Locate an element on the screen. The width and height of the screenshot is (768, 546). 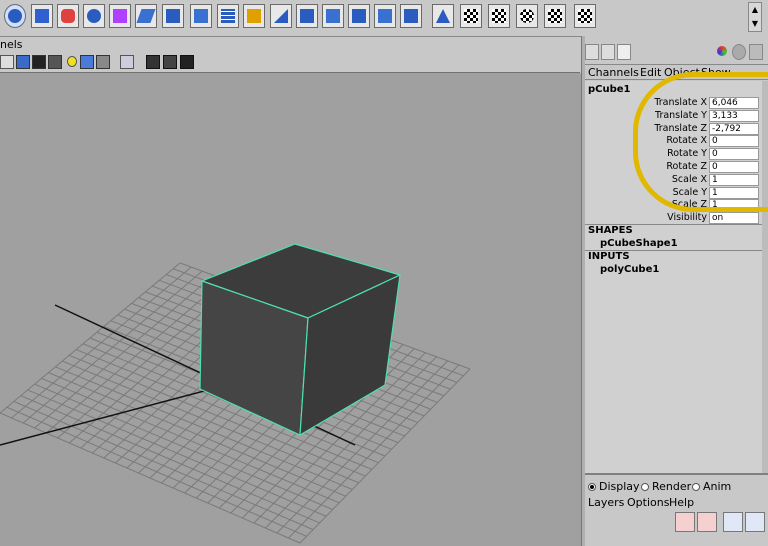
light-bulb-icon is located at coordinates (71, 62).